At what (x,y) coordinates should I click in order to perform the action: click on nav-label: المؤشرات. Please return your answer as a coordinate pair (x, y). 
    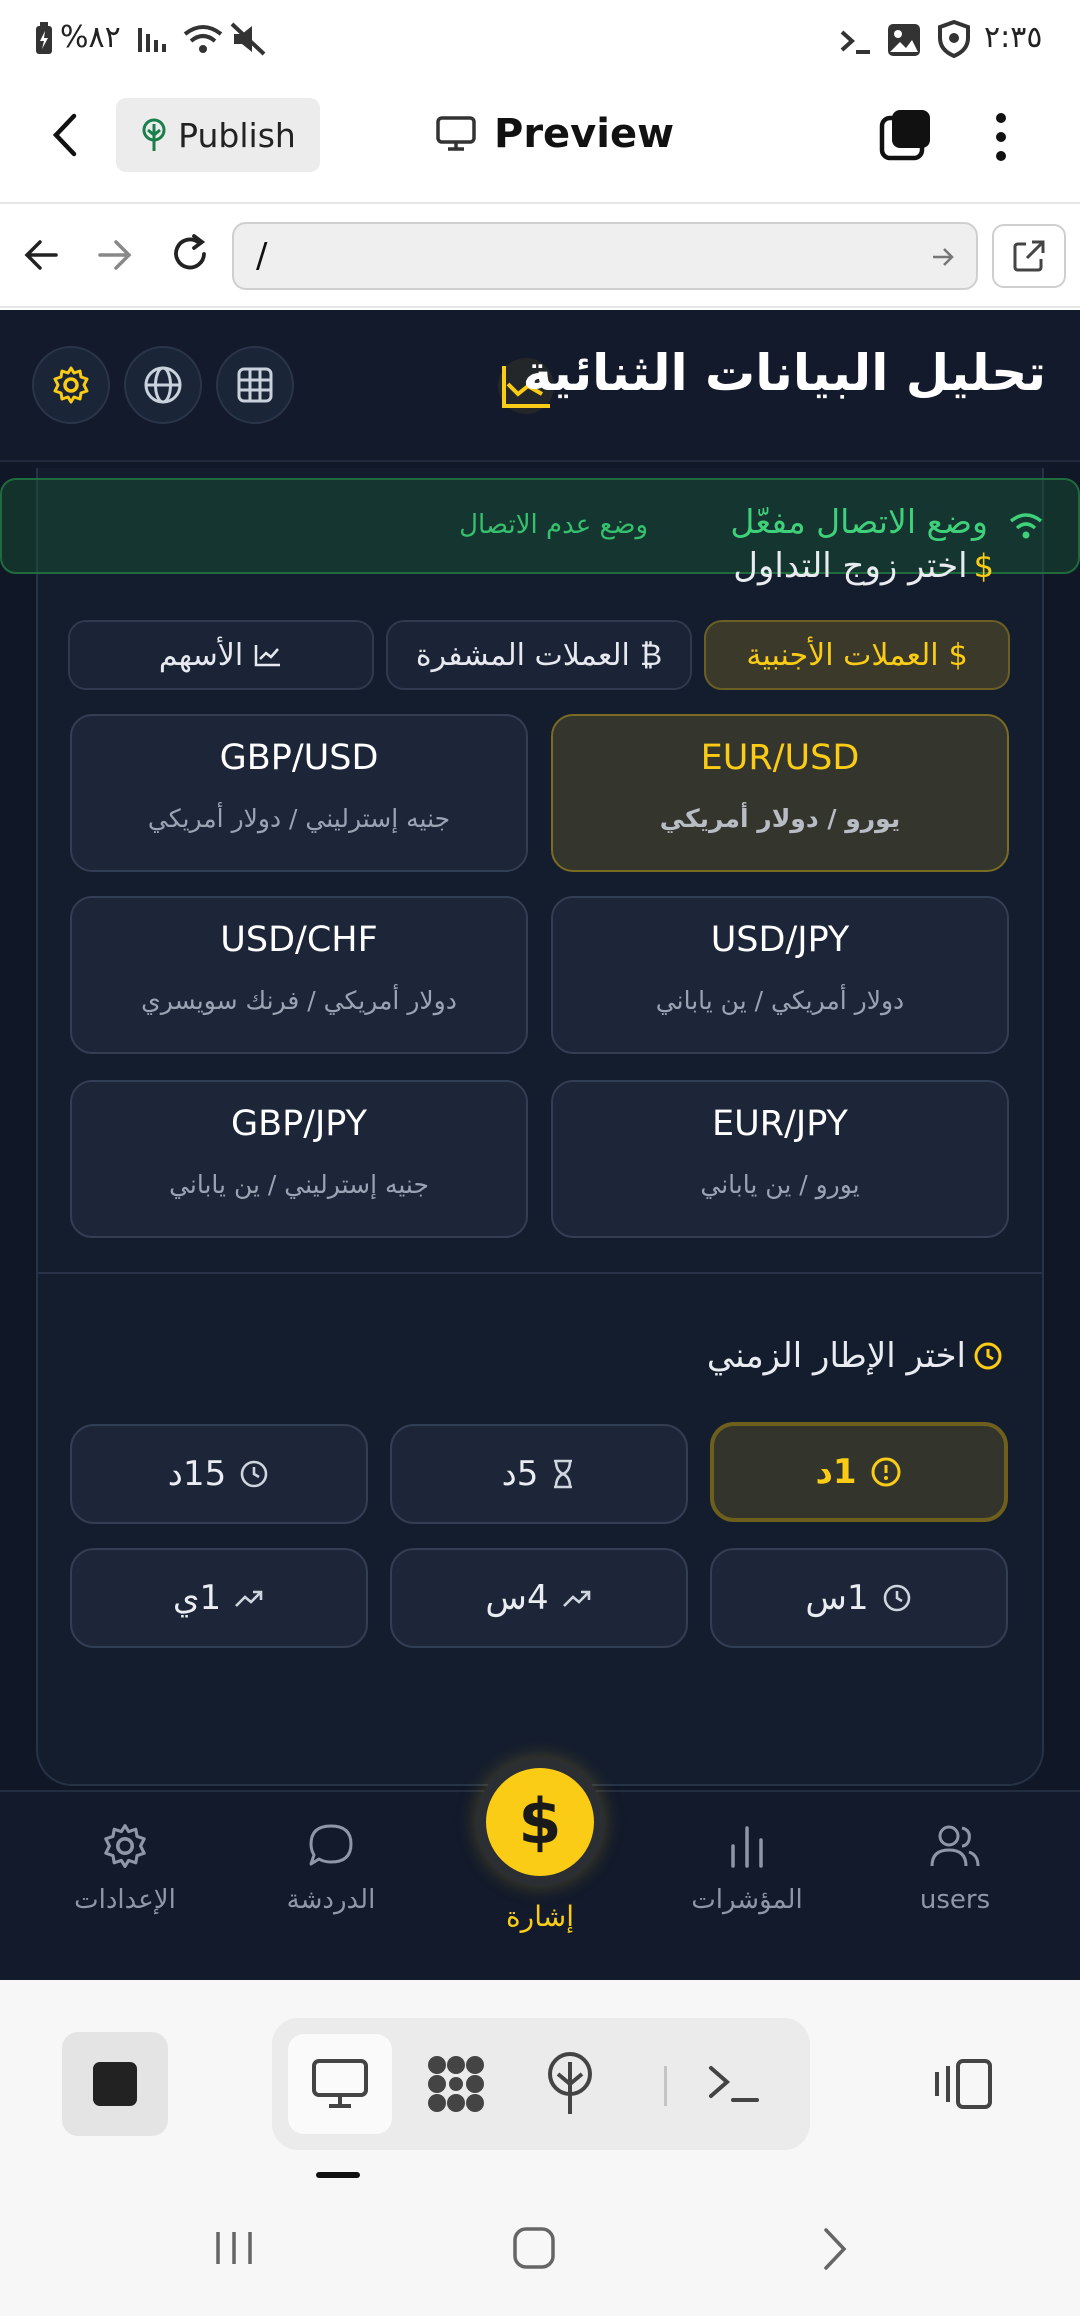
    Looking at the image, I should click on (747, 1900).